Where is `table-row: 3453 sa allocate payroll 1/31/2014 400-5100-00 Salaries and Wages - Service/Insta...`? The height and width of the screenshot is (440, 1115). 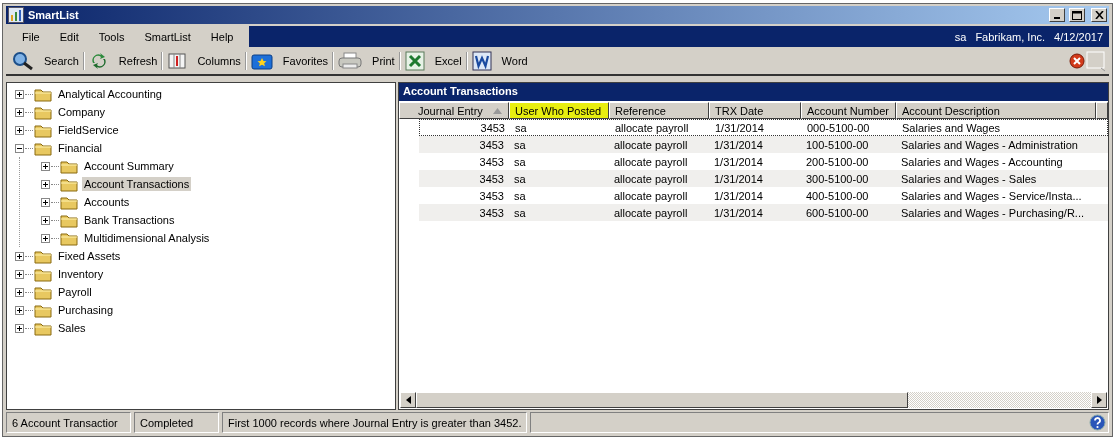 table-row: 3453 sa allocate payroll 1/31/2014 400-5100-00 Salaries and Wages - Service/Insta... is located at coordinates (763, 195).